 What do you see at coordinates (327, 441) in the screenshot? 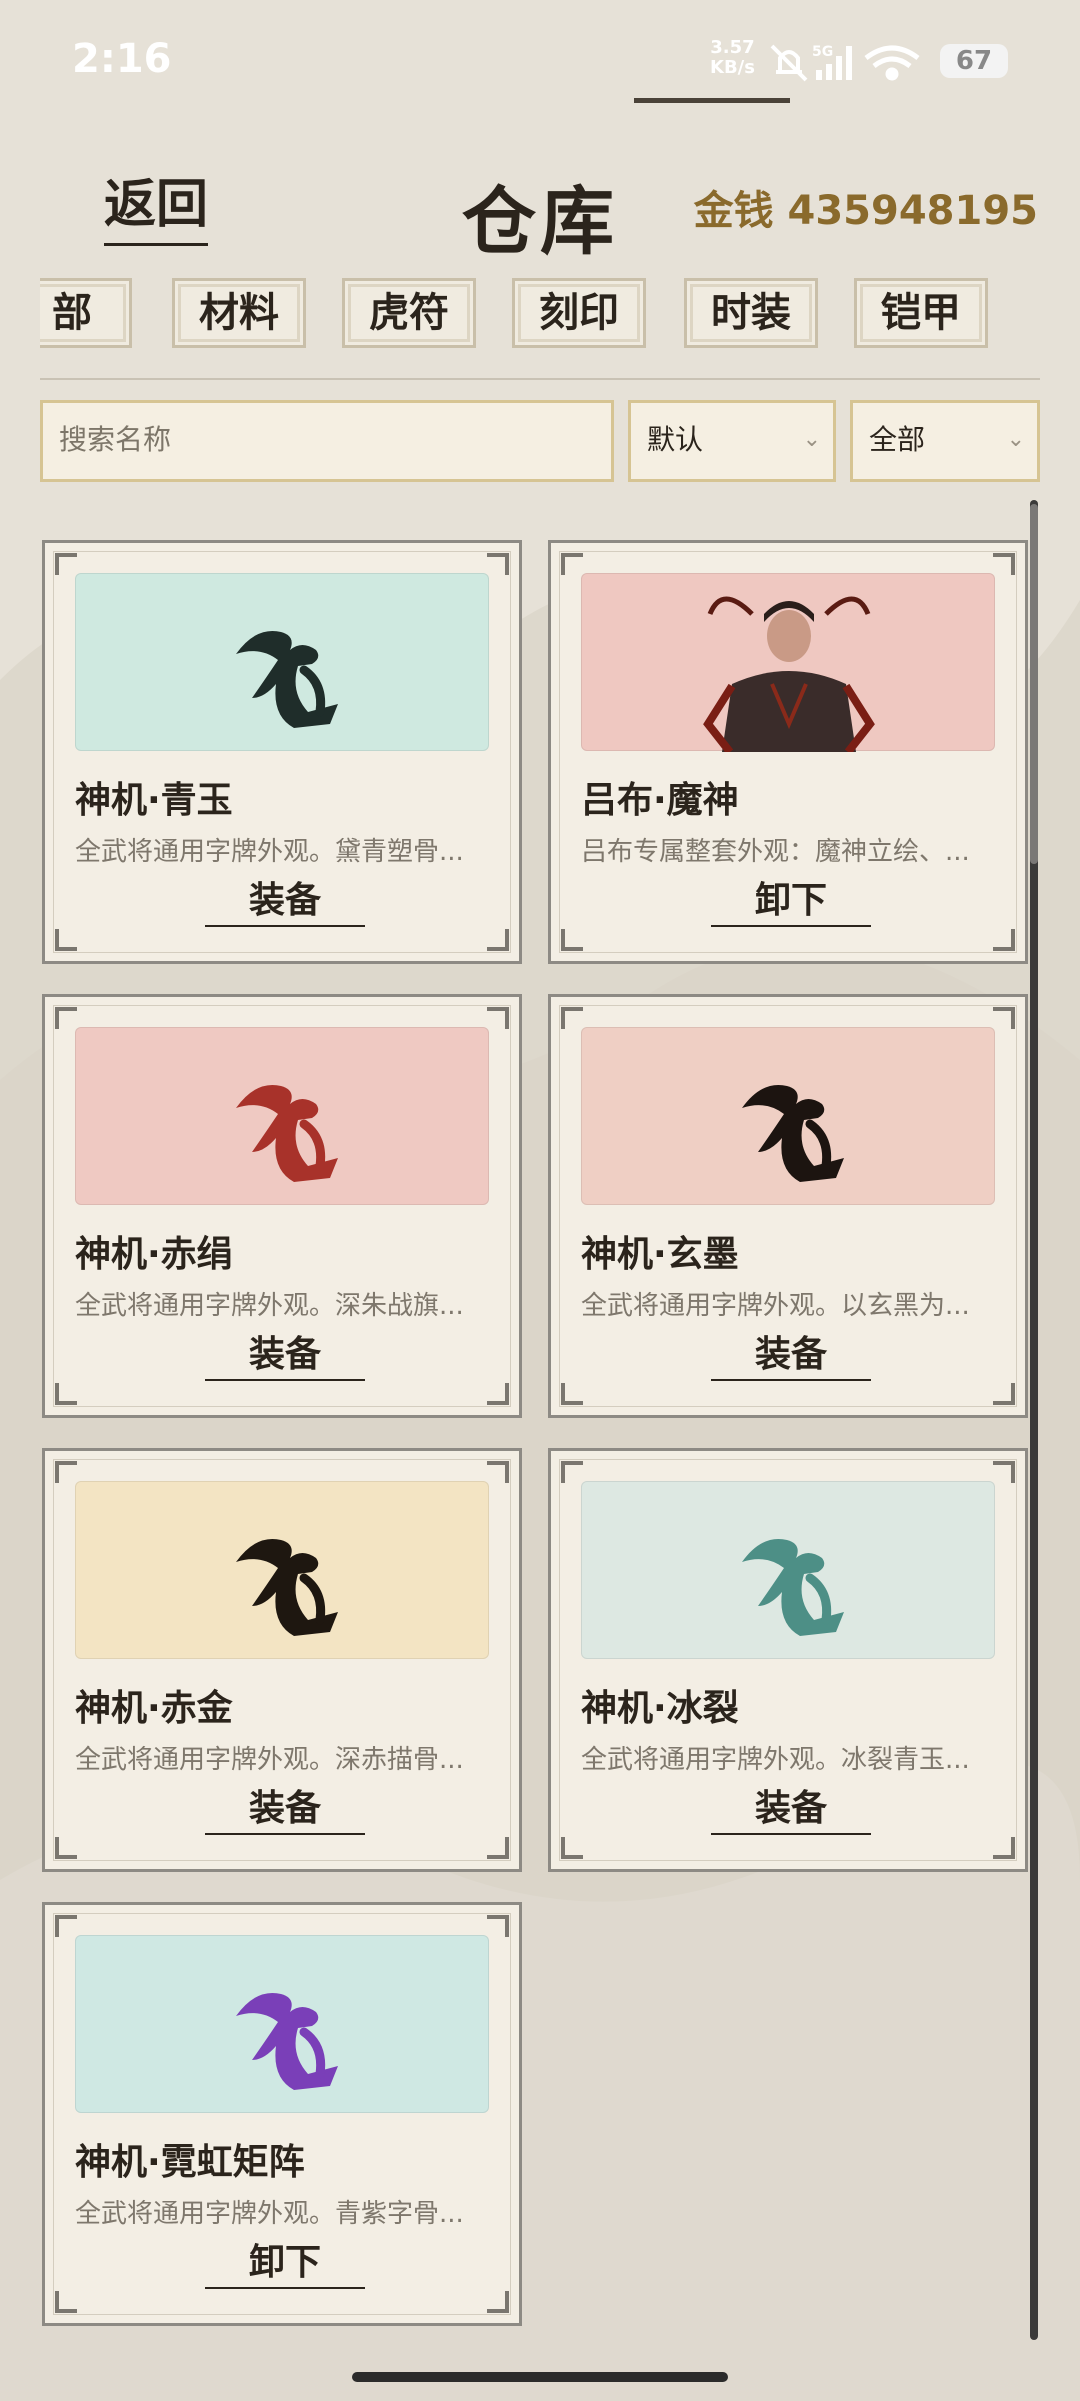
I see `search-input: 搜索名称` at bounding box center [327, 441].